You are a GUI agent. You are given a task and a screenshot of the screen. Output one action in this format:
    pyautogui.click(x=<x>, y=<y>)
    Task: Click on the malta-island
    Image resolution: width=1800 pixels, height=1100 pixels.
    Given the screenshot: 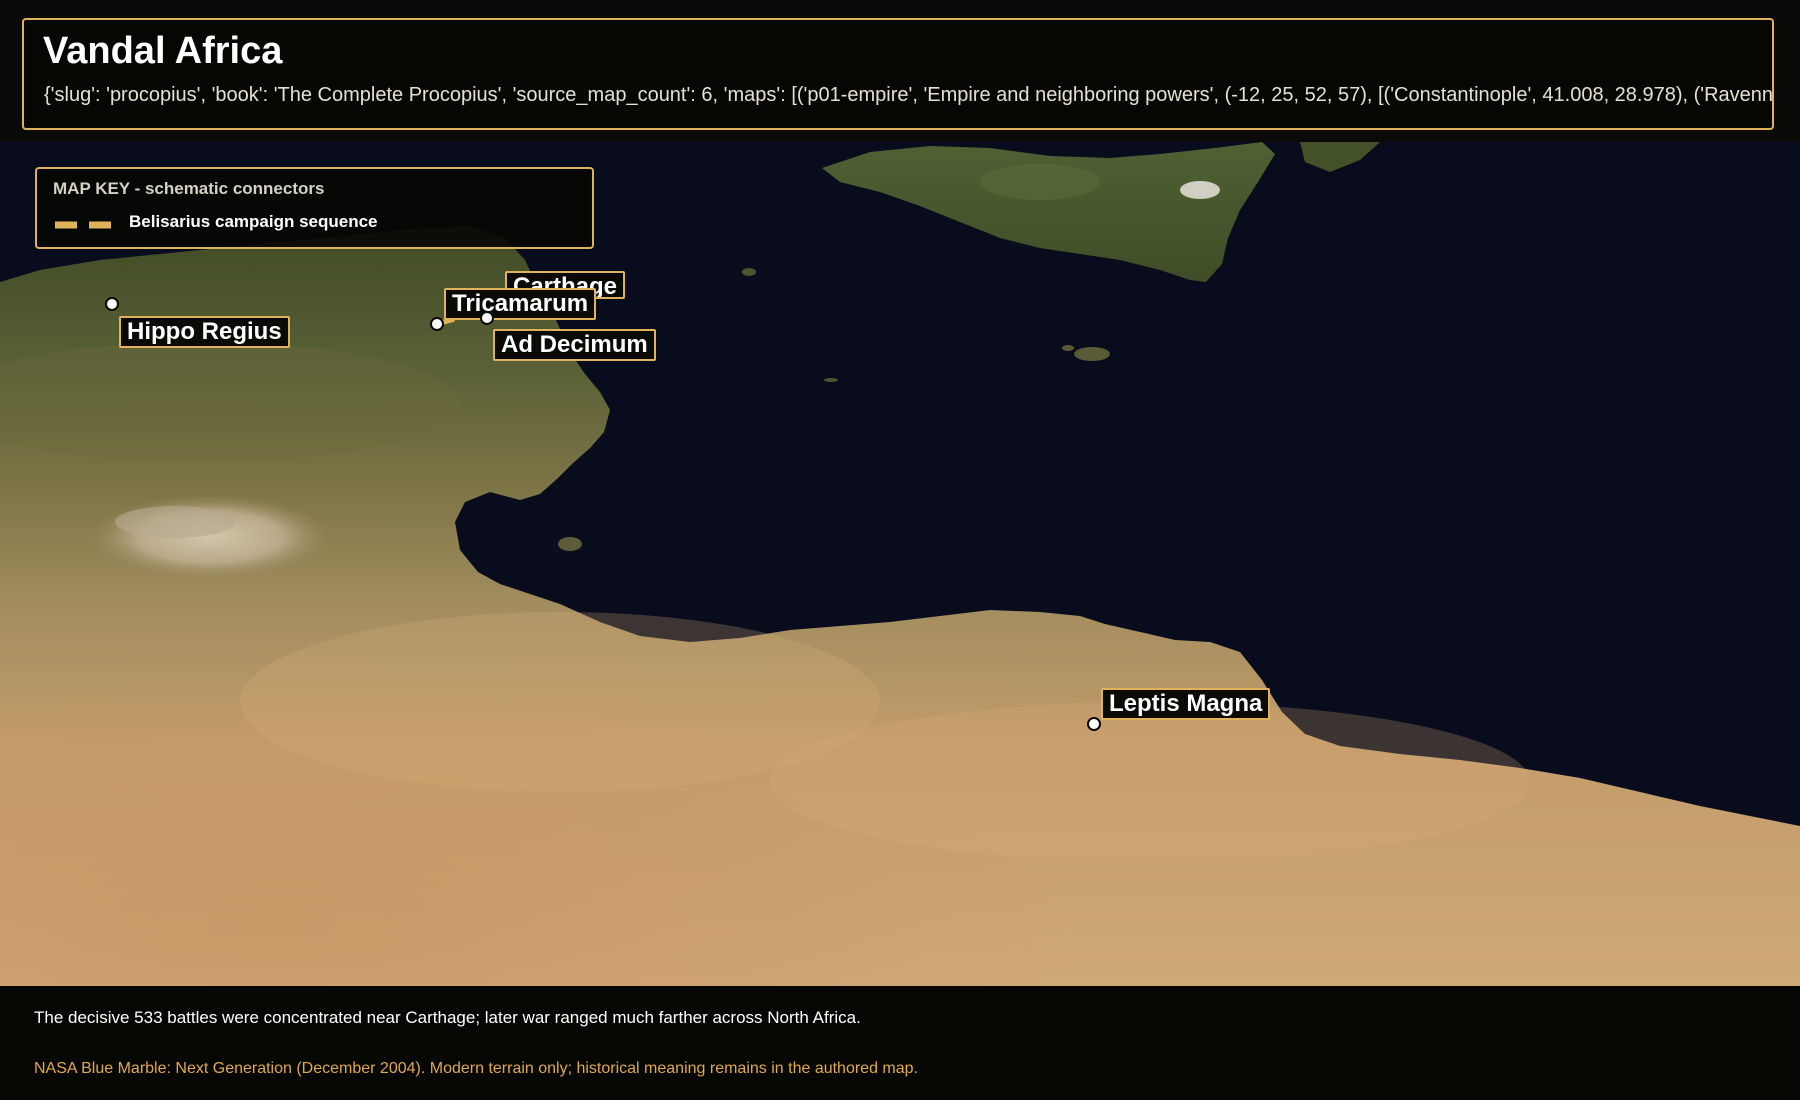 What is the action you would take?
    pyautogui.click(x=1092, y=354)
    